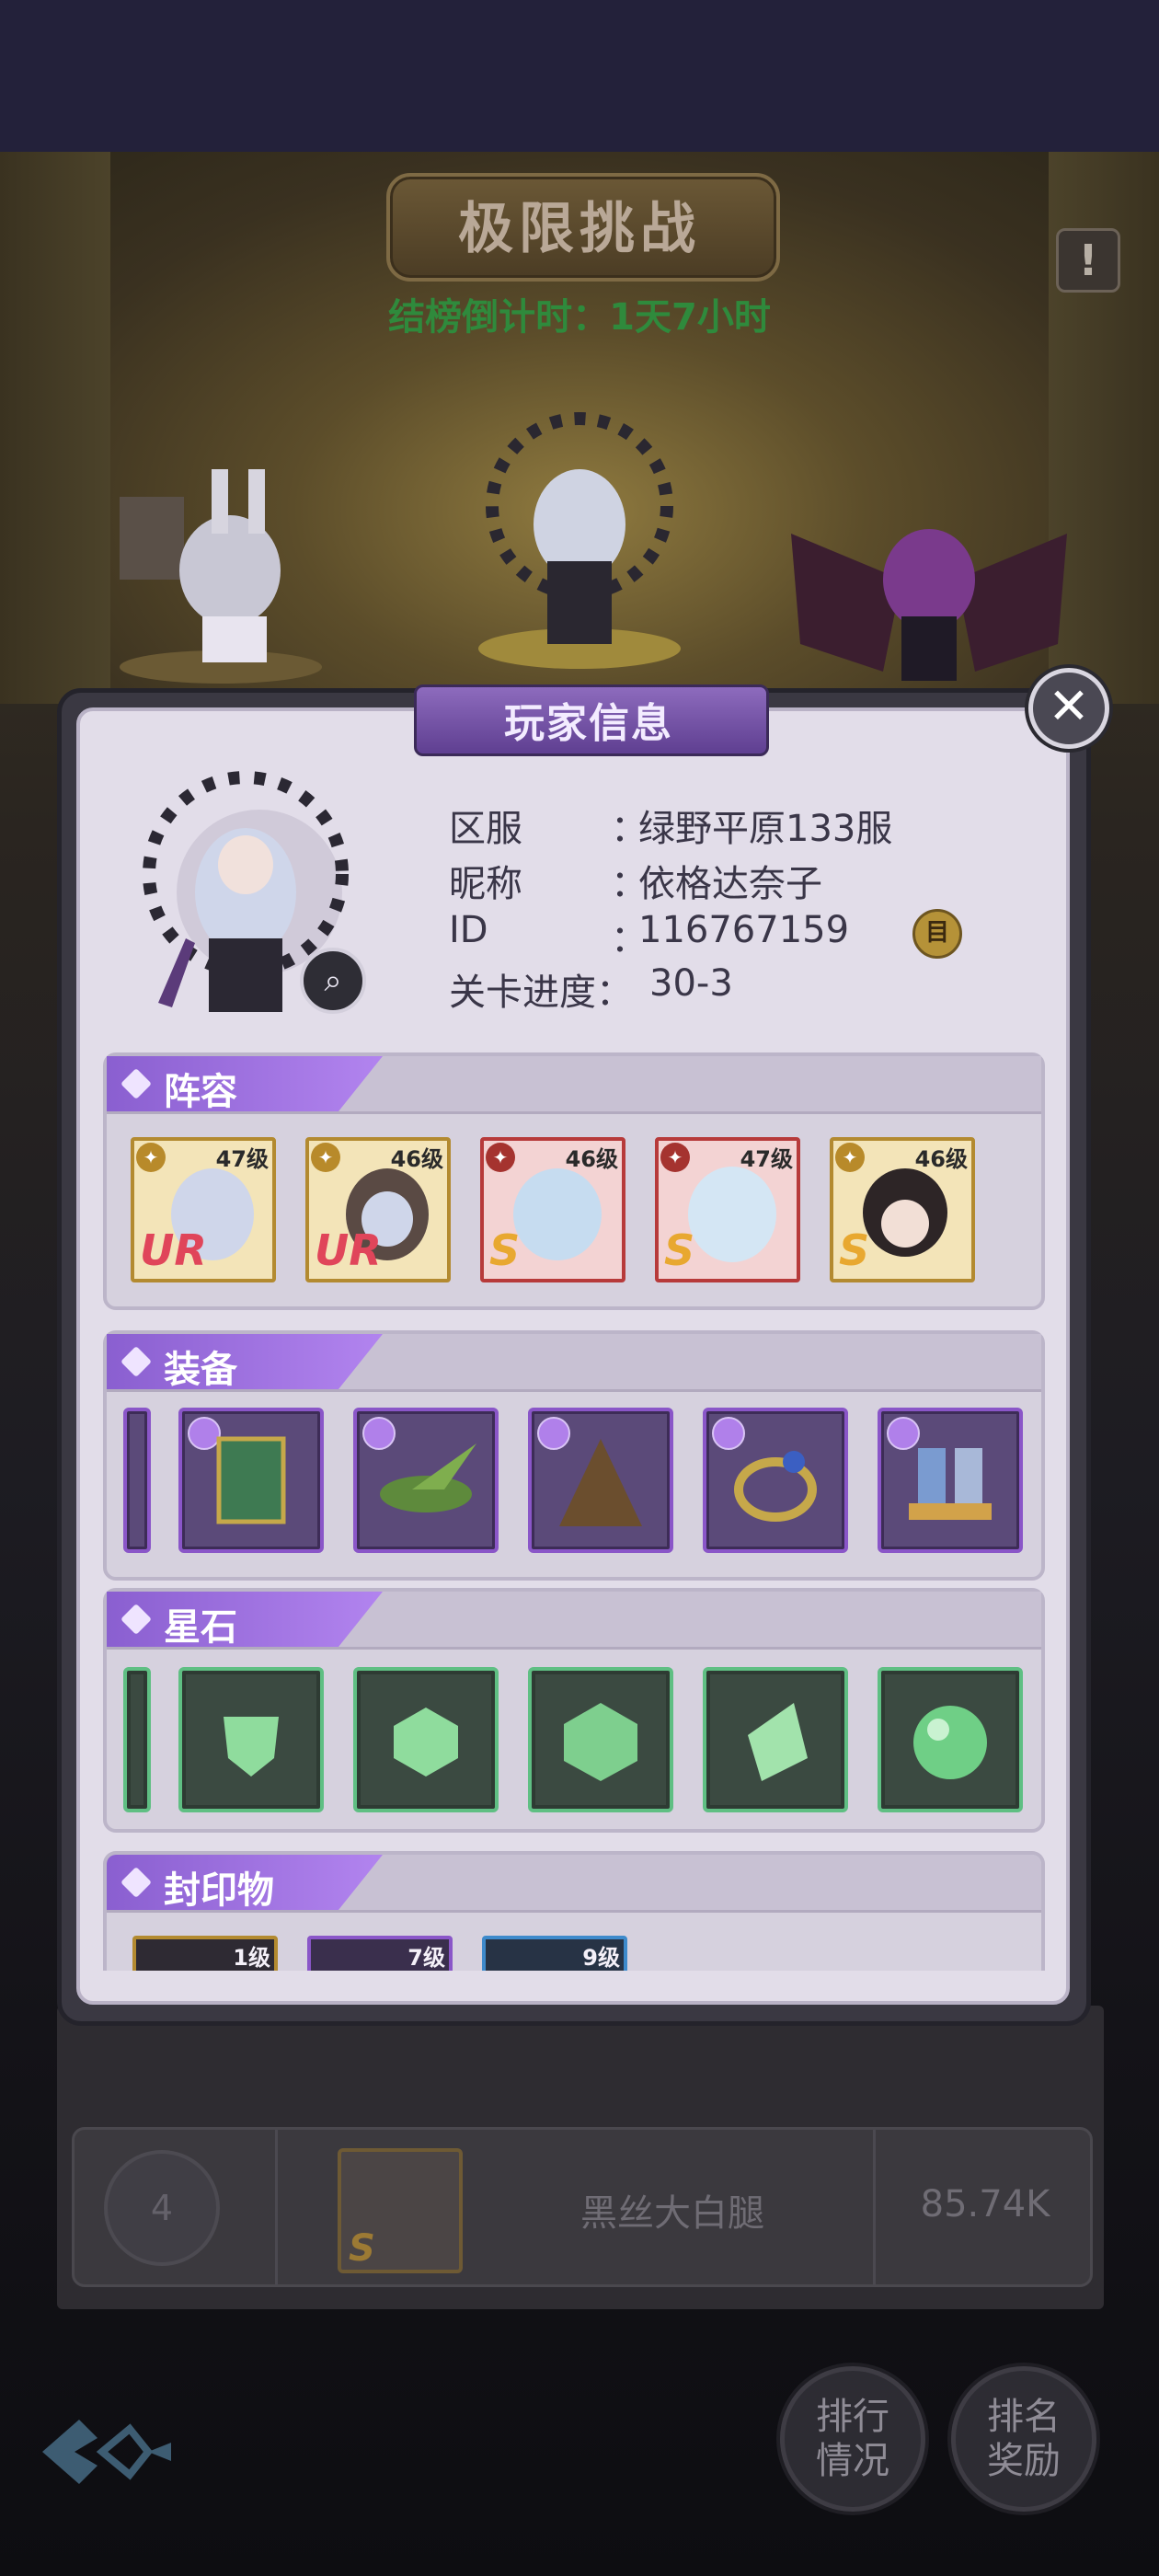 The image size is (1159, 2576). What do you see at coordinates (775, 1486) in the screenshot?
I see `ring-icon` at bounding box center [775, 1486].